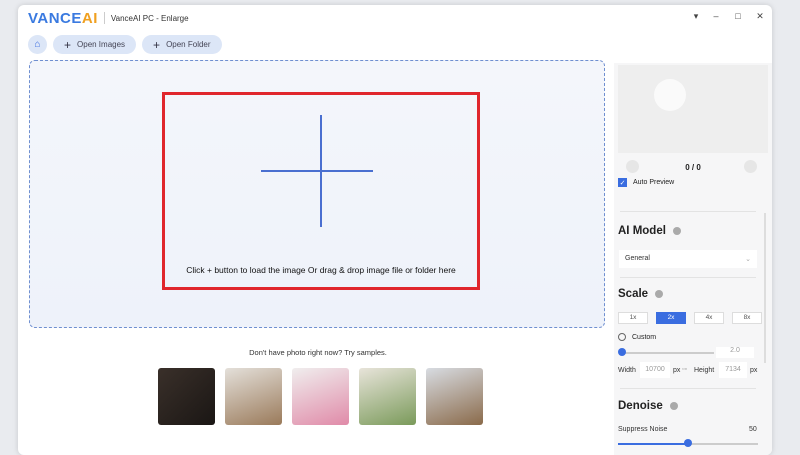 This screenshot has width=800, height=455. Describe the element at coordinates (633, 294) in the screenshot. I see `scale-title: Scale` at that location.